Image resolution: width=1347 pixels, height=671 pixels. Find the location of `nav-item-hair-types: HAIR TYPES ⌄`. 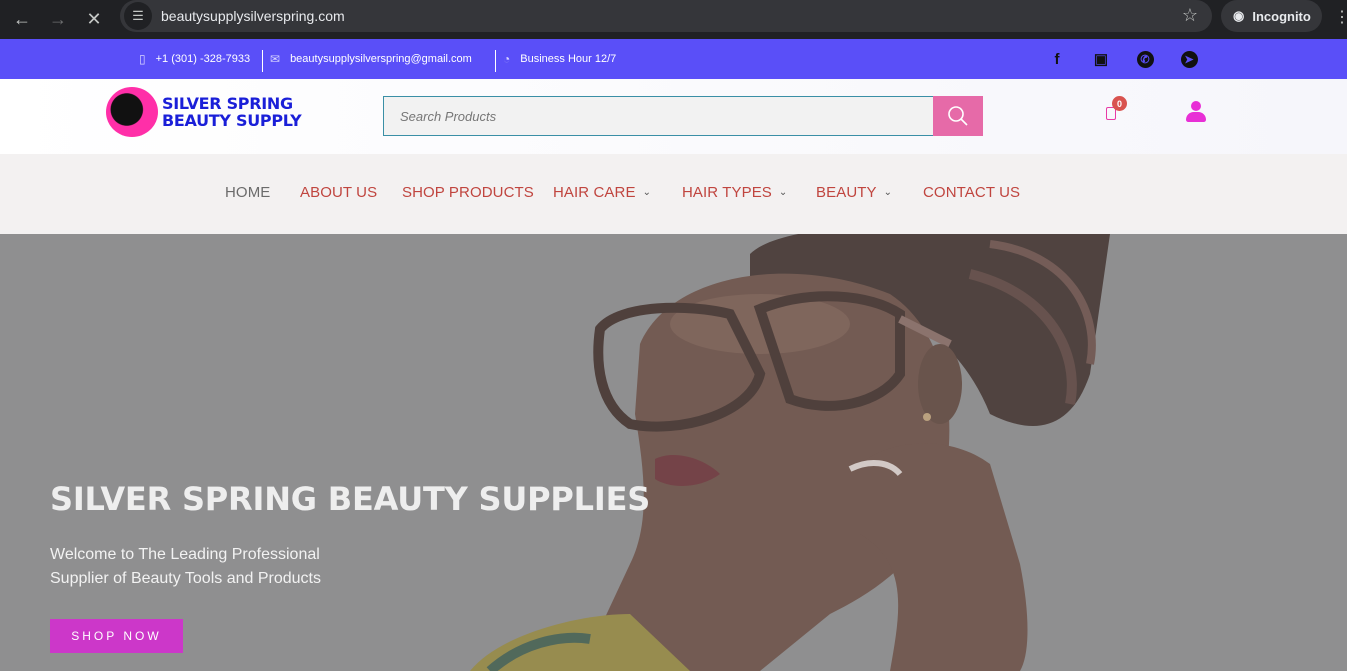

nav-item-hair-types: HAIR TYPES ⌄ is located at coordinates (734, 192).